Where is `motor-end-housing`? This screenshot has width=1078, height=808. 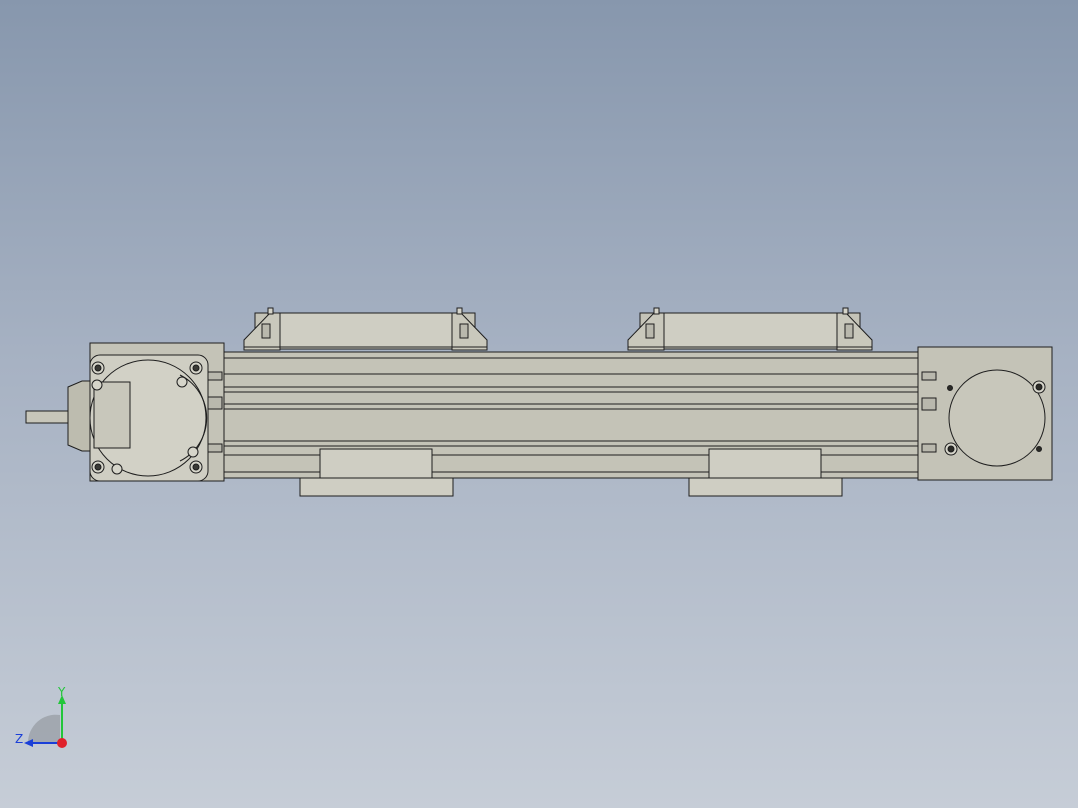 motor-end-housing is located at coordinates (157, 412).